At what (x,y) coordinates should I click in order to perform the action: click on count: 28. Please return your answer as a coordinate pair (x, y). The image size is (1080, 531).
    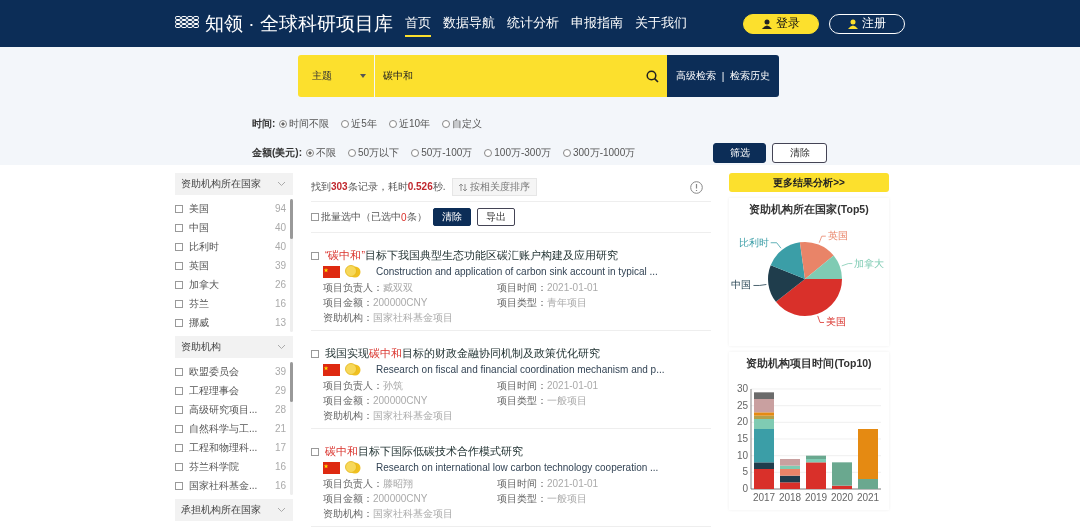
    Looking at the image, I should click on (280, 409).